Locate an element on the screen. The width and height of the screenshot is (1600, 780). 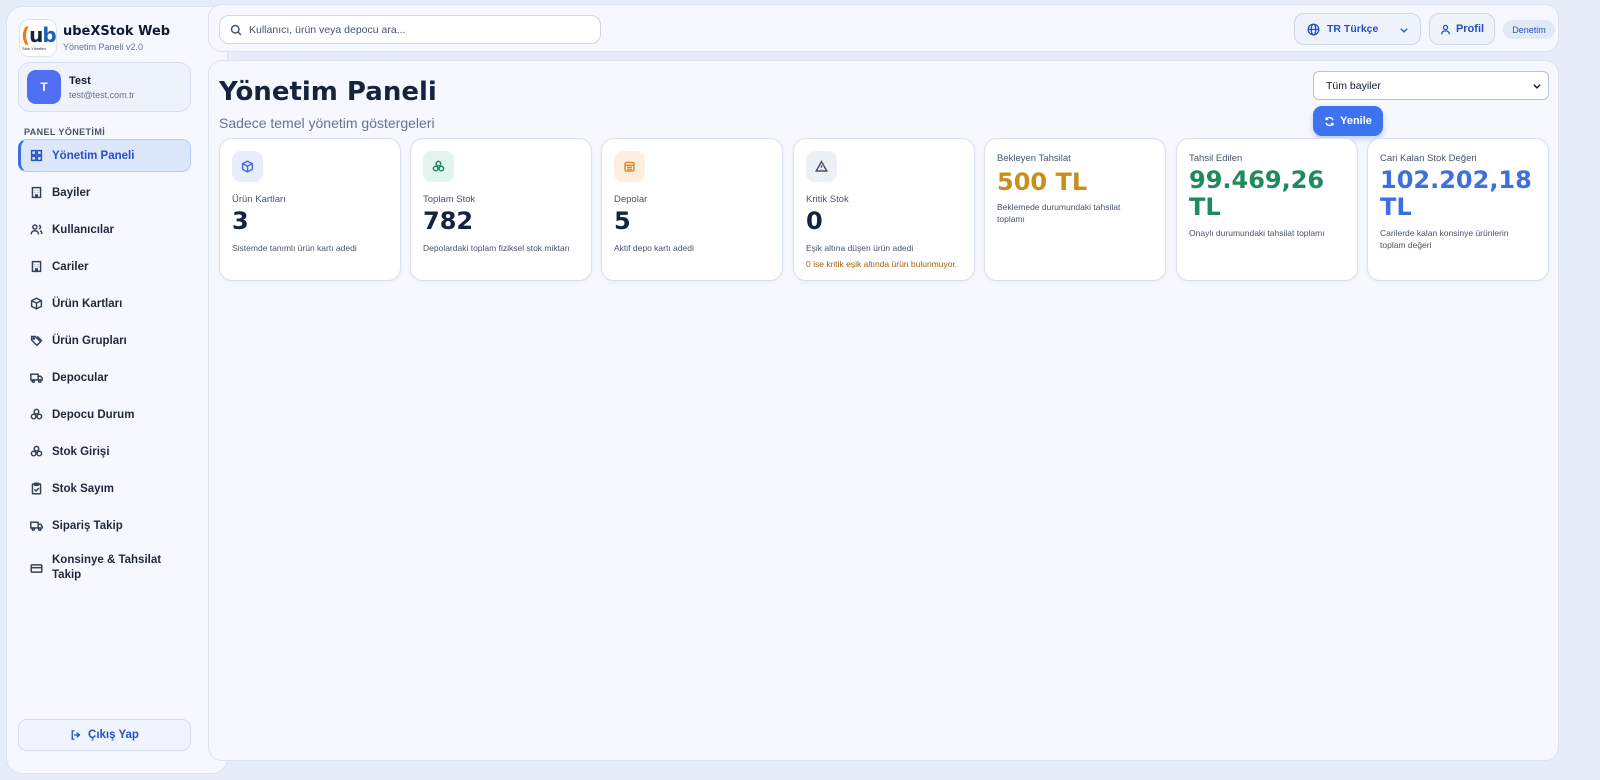
sidebar-item-label: Stok Sayım is located at coordinates (83, 488).